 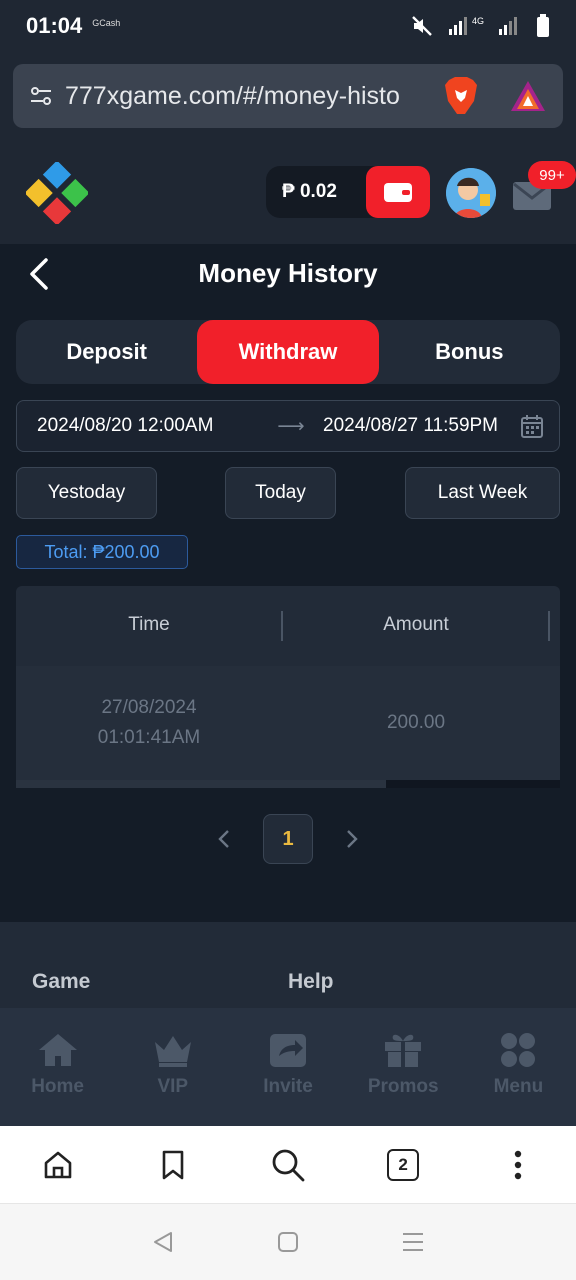 What do you see at coordinates (224, 839) in the screenshot?
I see `prev-page-icon` at bounding box center [224, 839].